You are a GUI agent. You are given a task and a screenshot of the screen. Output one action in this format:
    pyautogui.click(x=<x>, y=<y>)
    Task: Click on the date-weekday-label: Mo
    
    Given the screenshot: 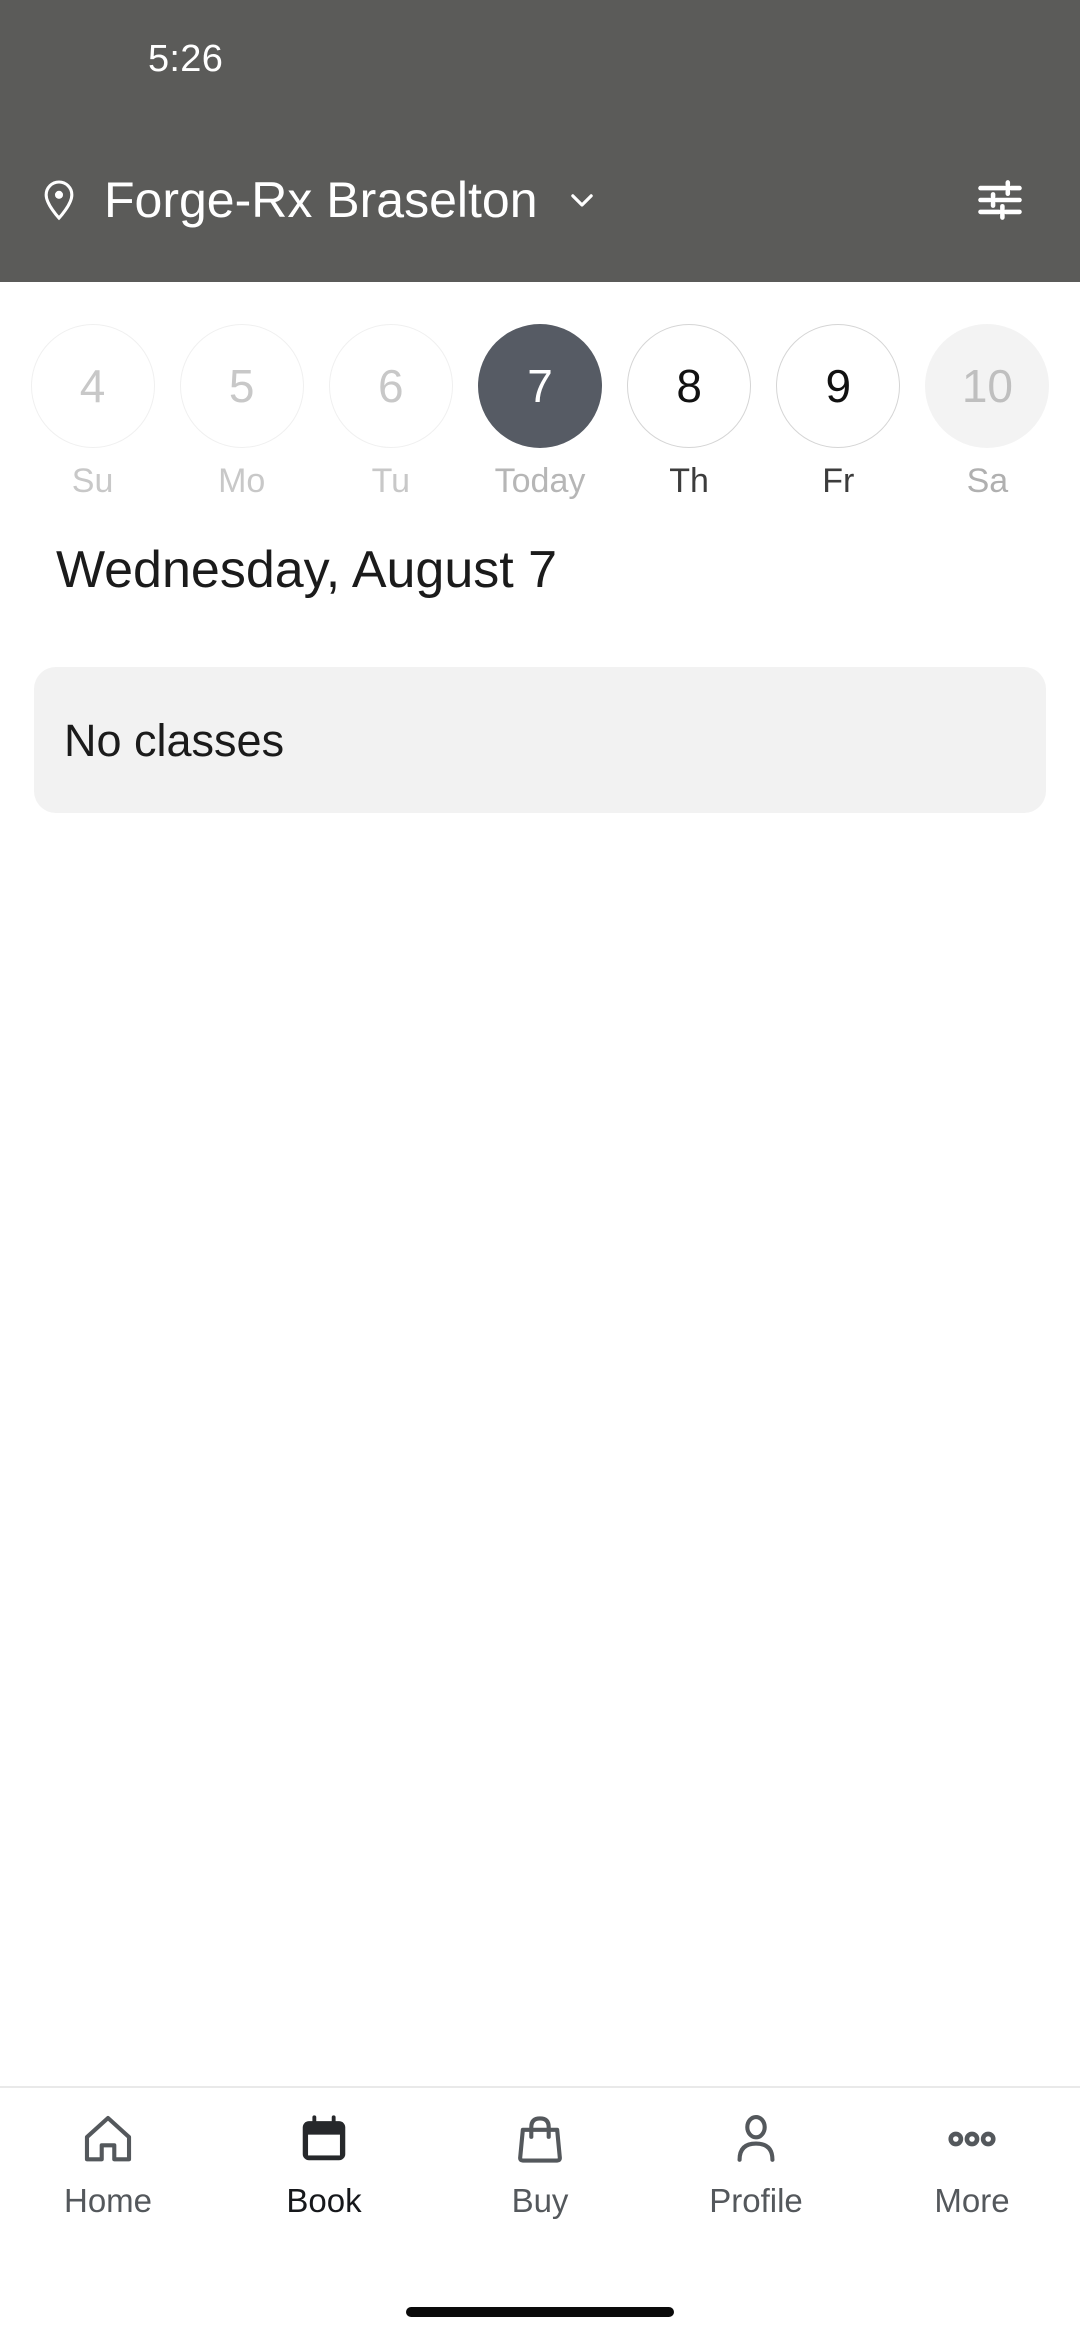 What is the action you would take?
    pyautogui.click(x=242, y=481)
    